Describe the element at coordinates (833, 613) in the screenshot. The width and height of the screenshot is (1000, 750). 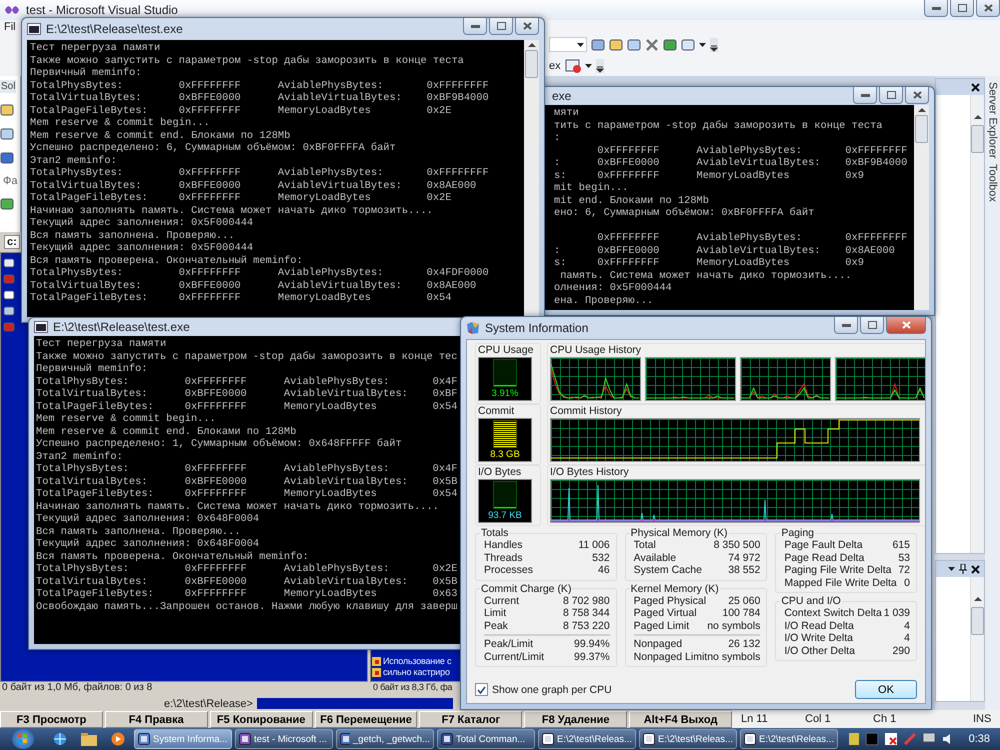
I see `stat-label: Context Switch Delta` at that location.